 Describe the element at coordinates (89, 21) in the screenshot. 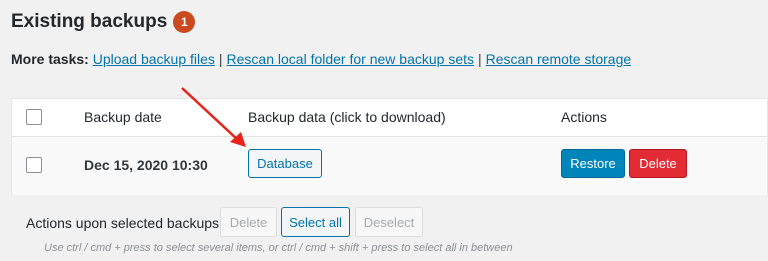

I see `page-title: Existing backups` at that location.